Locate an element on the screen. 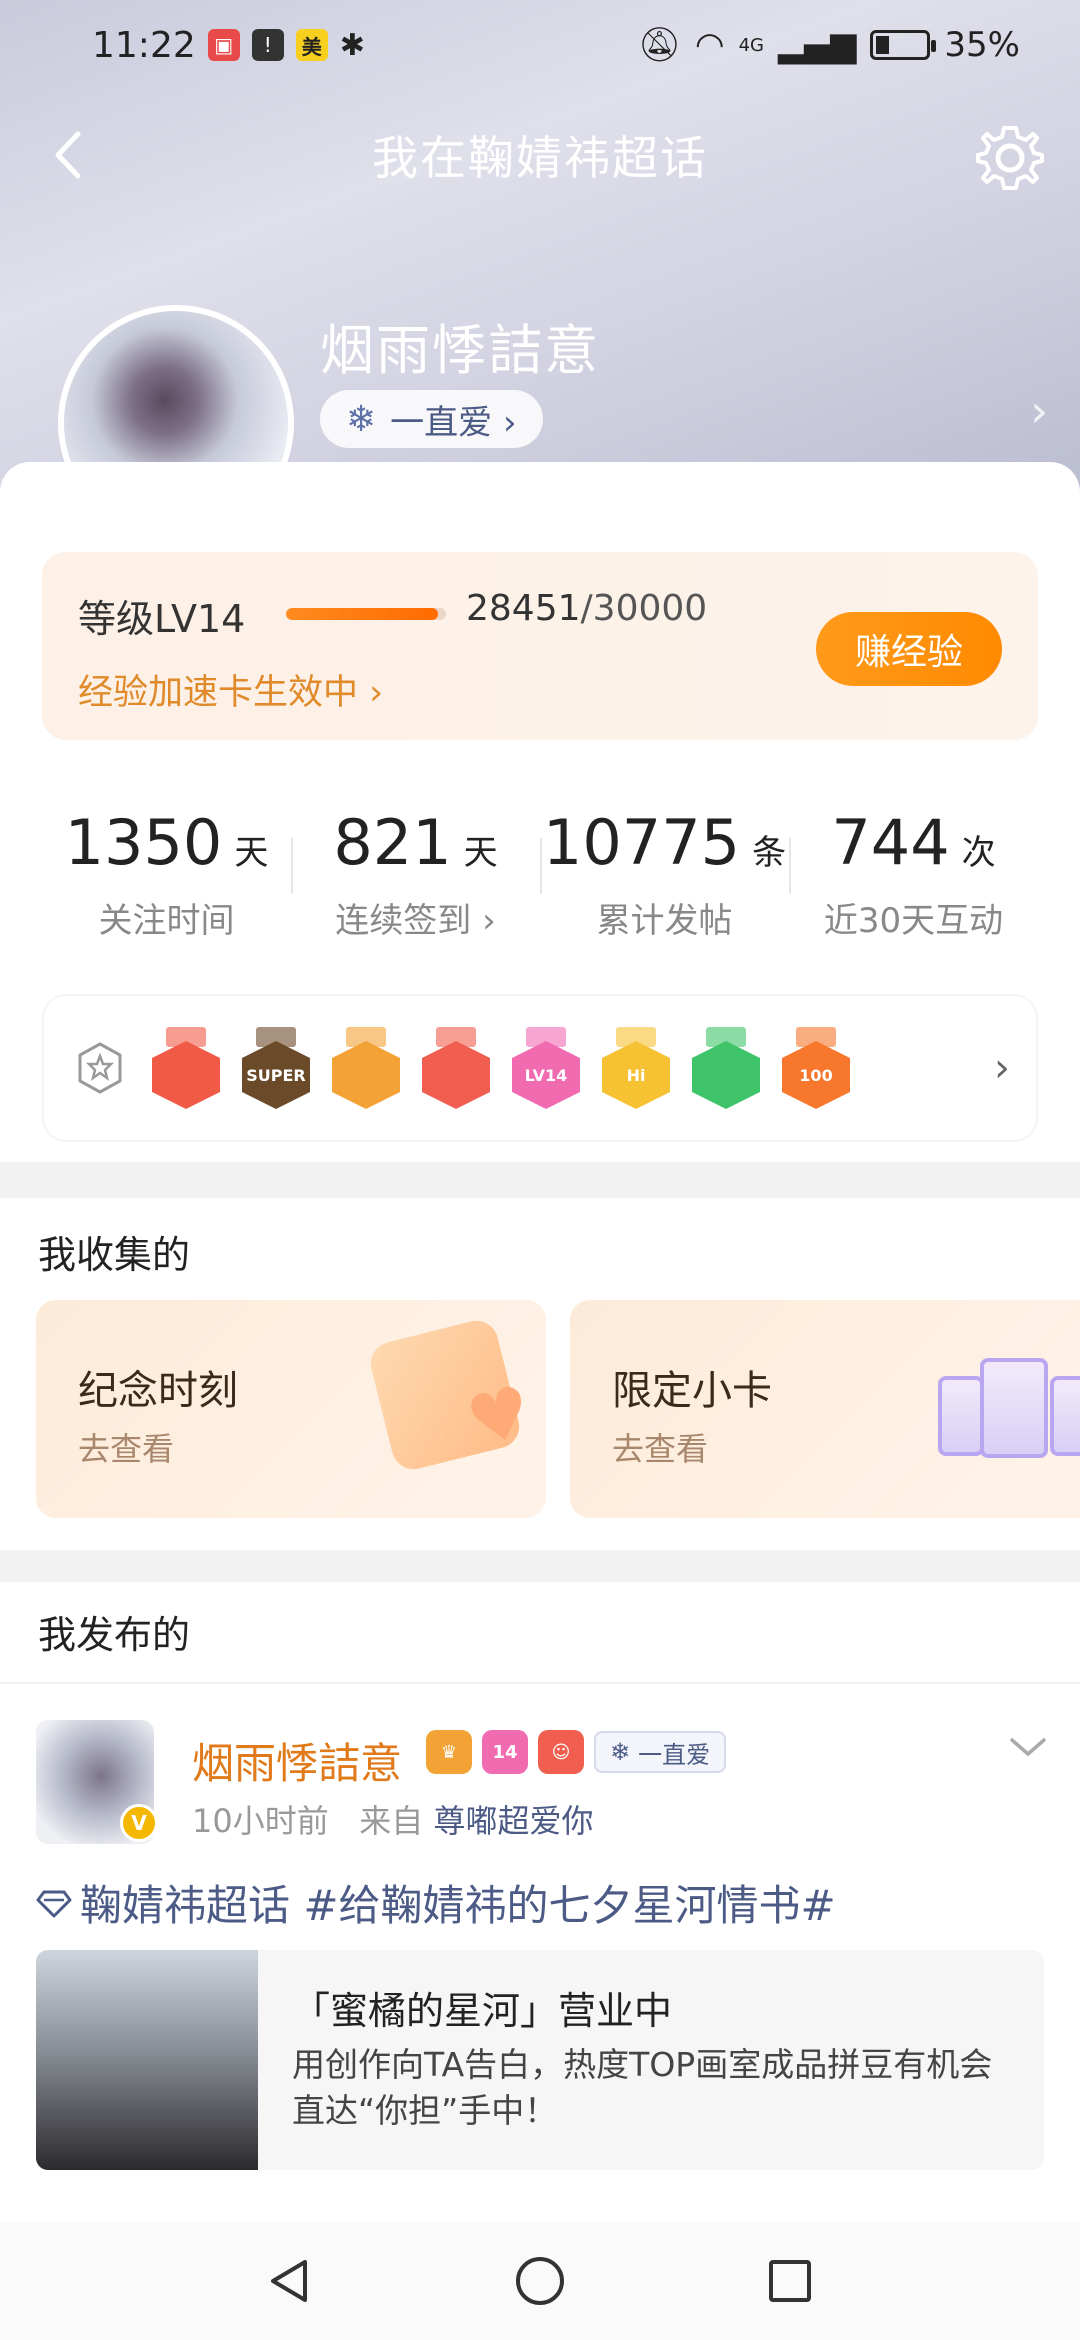 This screenshot has height=2340, width=1080. posts-title: 我发布的 is located at coordinates (114, 1635).